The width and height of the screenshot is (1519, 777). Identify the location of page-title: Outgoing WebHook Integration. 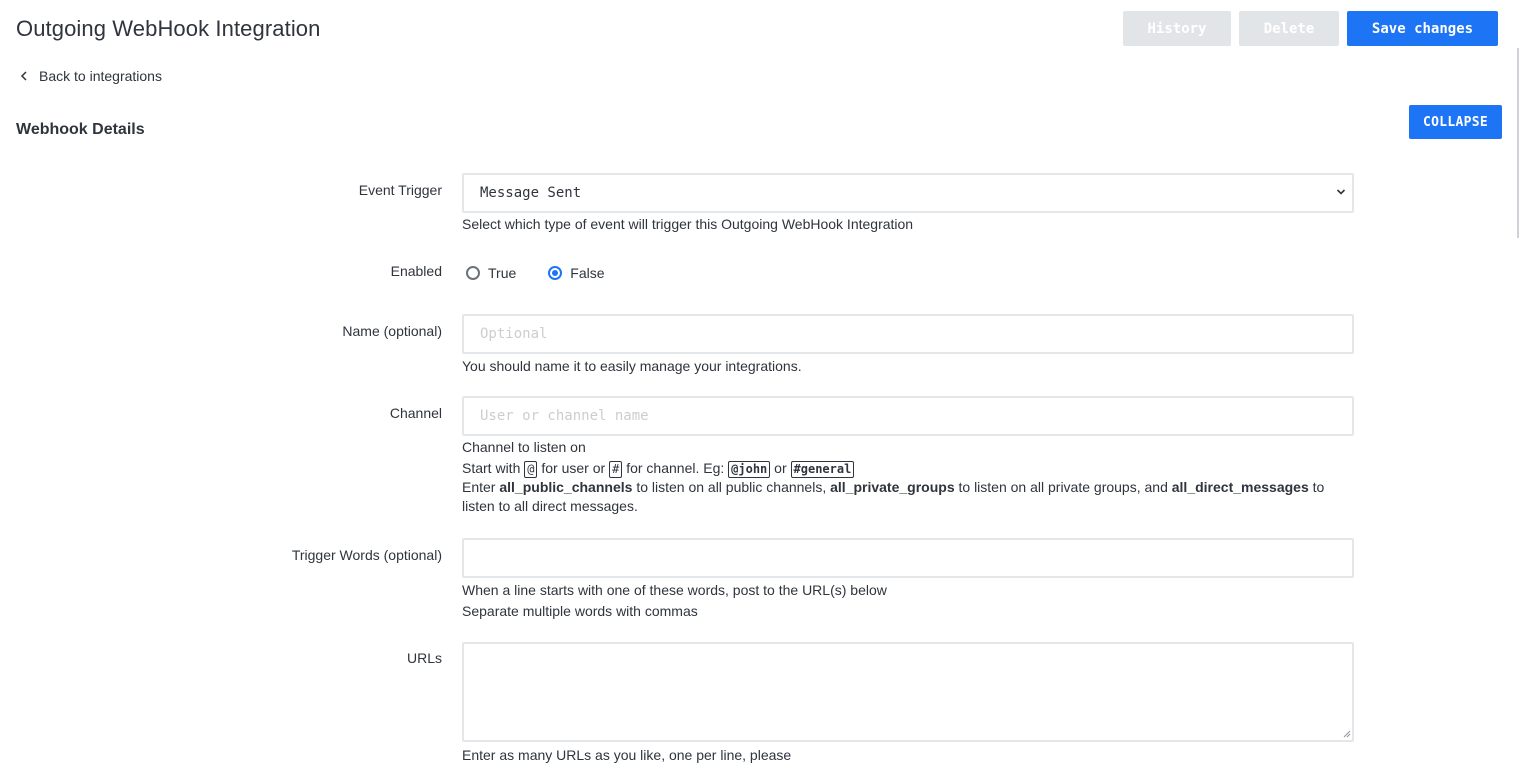
(168, 28).